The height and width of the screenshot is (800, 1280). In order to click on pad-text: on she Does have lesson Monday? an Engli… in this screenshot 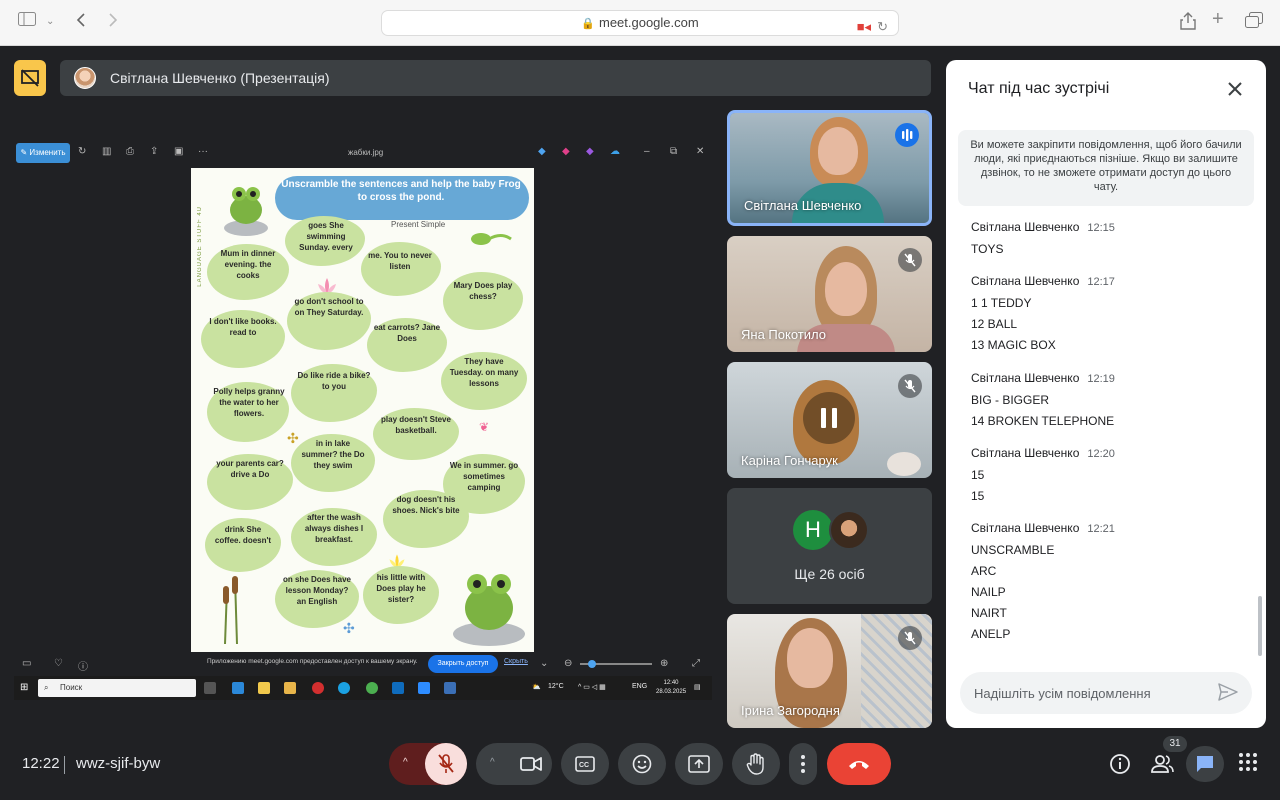, I will do `click(317, 590)`.